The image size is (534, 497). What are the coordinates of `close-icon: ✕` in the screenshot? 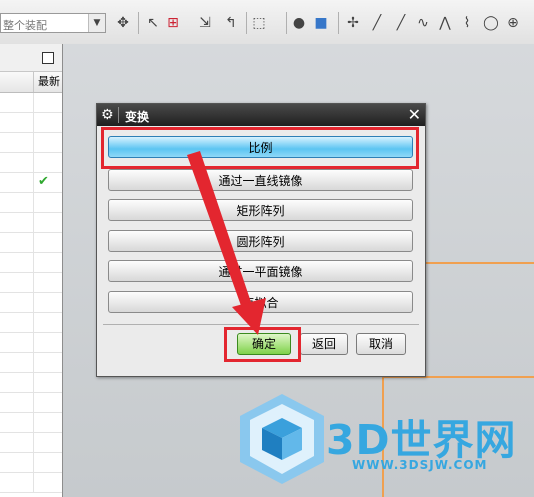 It's located at (414, 115).